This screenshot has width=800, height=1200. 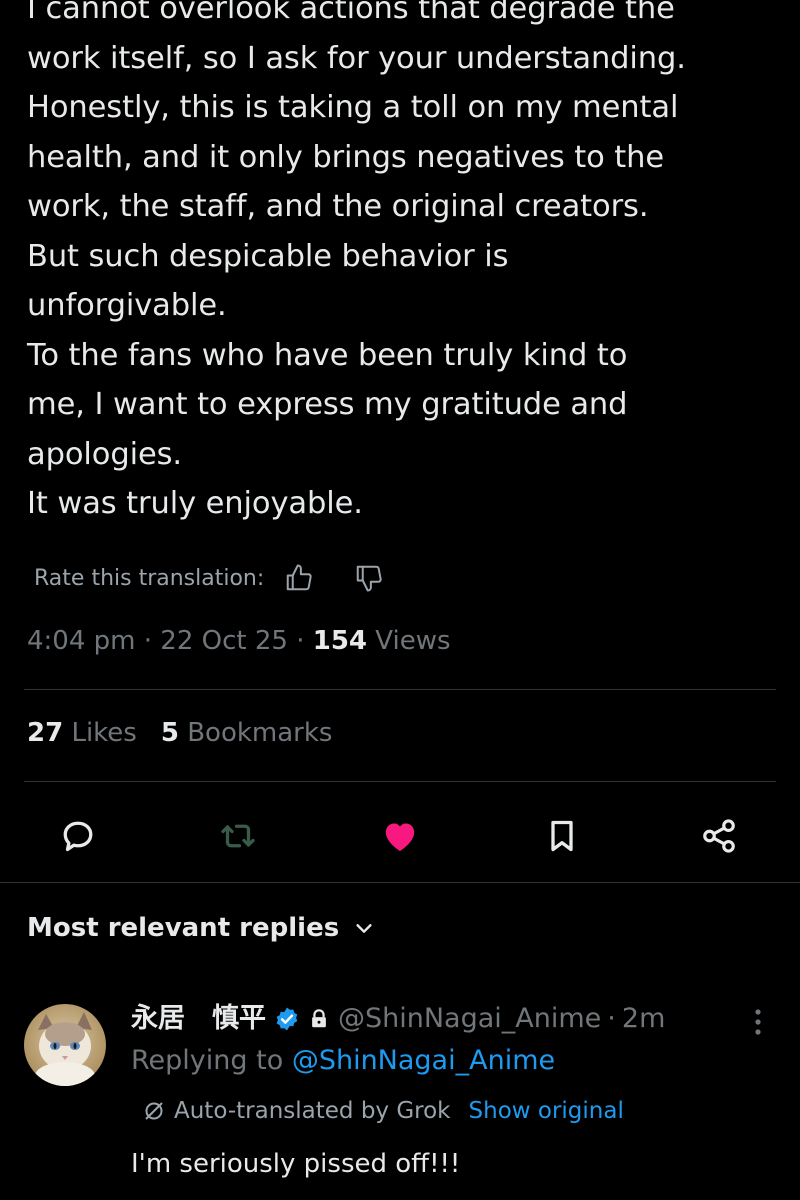 I want to click on bookmark-icon, so click(x=562, y=836).